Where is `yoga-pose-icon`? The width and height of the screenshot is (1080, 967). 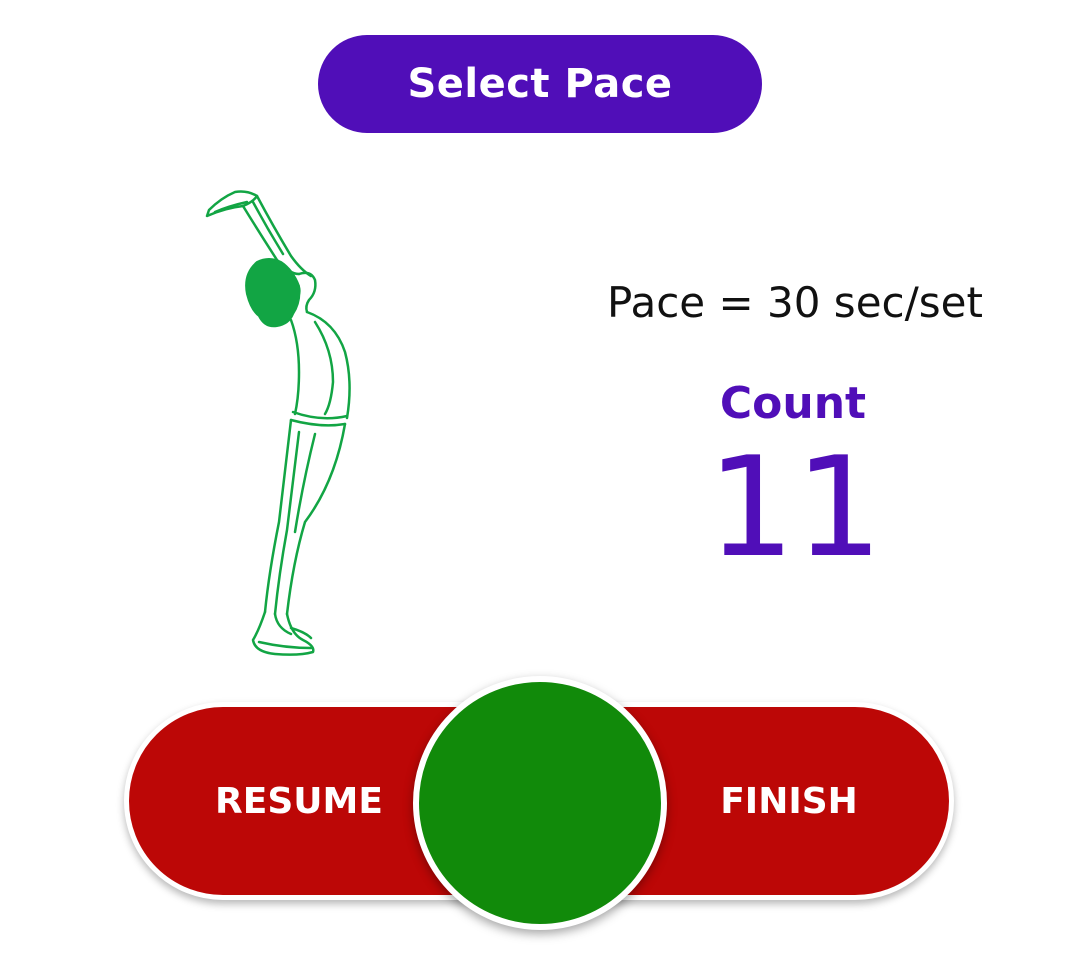 yoga-pose-icon is located at coordinates (278, 423).